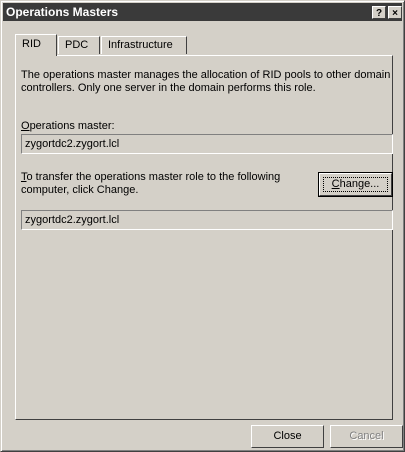 The width and height of the screenshot is (405, 452). What do you see at coordinates (79, 45) in the screenshot?
I see `tab-pdc: PDC` at bounding box center [79, 45].